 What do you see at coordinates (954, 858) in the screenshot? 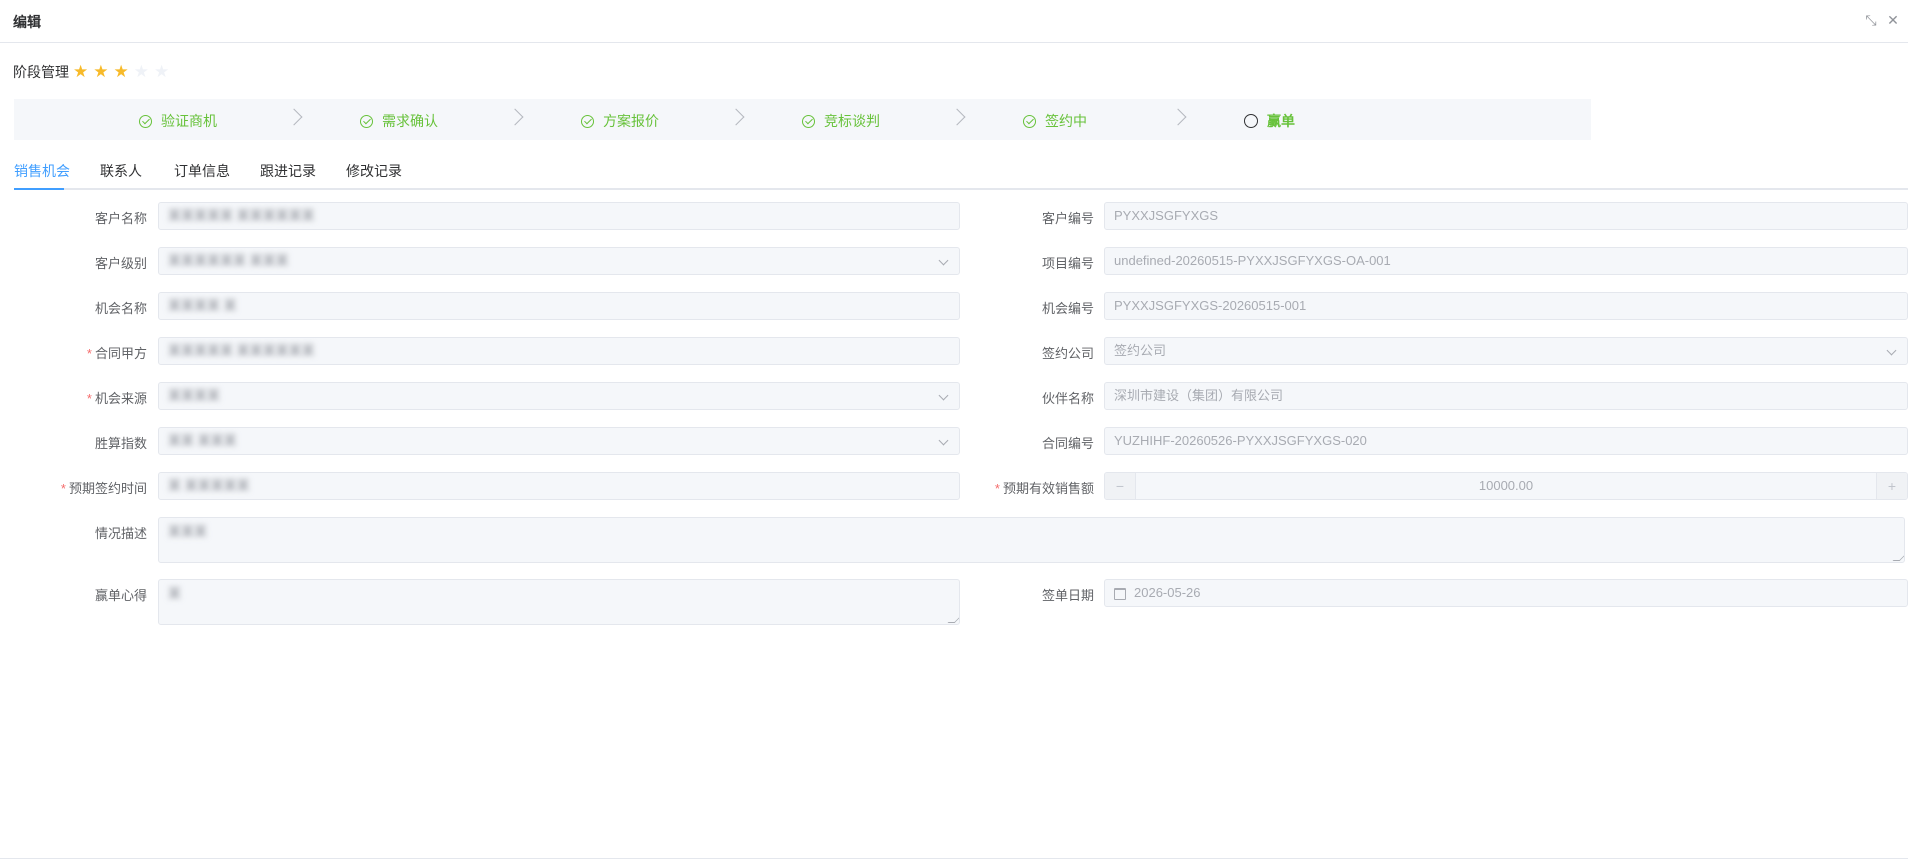
I see `divider` at bounding box center [954, 858].